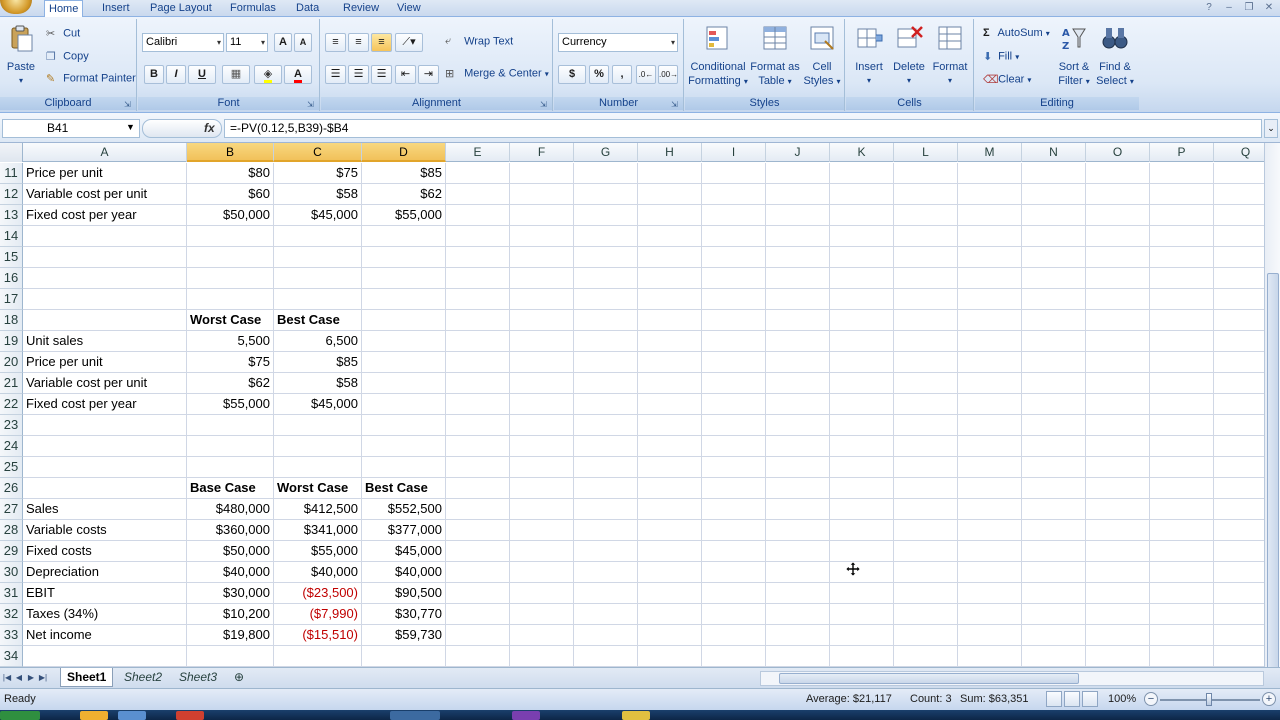 The height and width of the screenshot is (720, 1280). Describe the element at coordinates (1118, 593) in the screenshot. I see `cell-o31` at that location.